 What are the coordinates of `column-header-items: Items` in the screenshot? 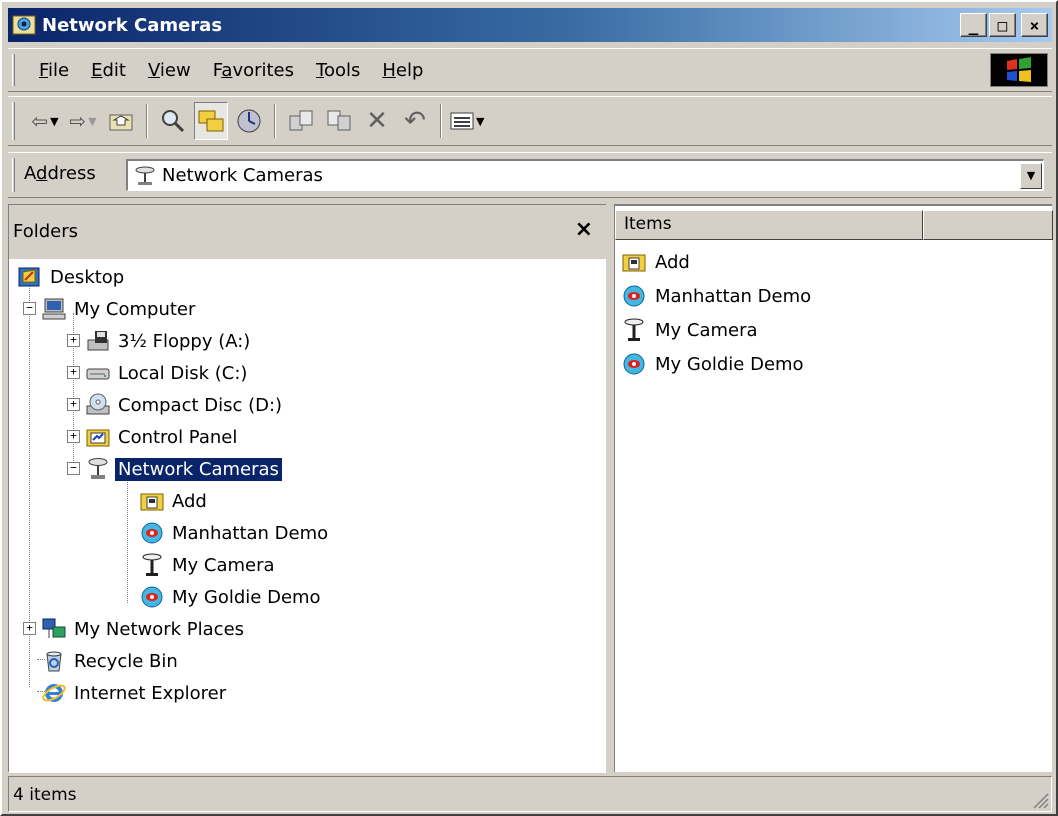 It's located at (769, 225).